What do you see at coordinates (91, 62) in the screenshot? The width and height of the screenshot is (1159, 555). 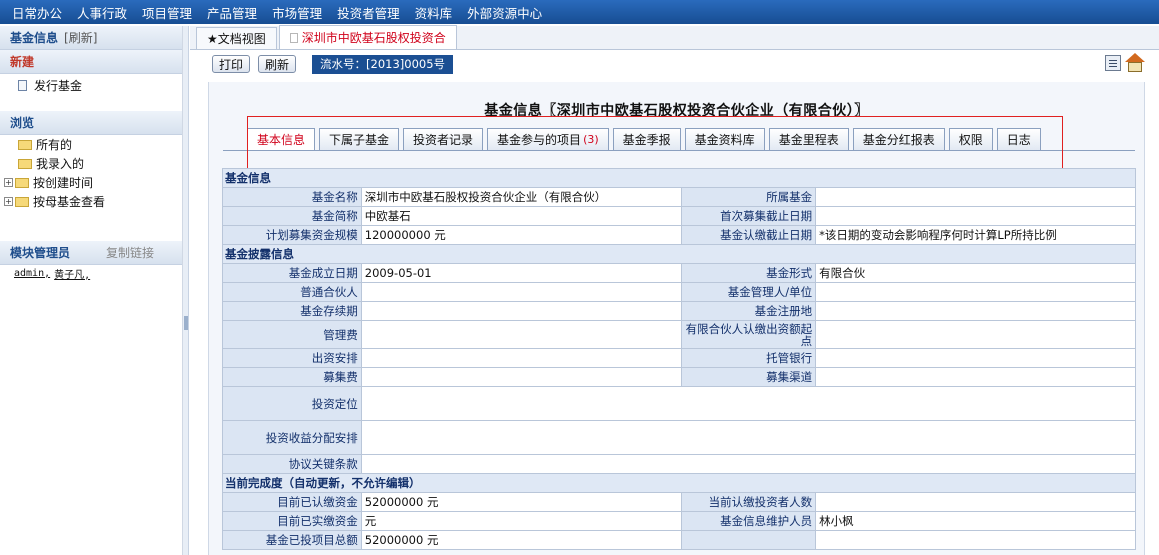 I see `sidebar-new-section: 新建` at bounding box center [91, 62].